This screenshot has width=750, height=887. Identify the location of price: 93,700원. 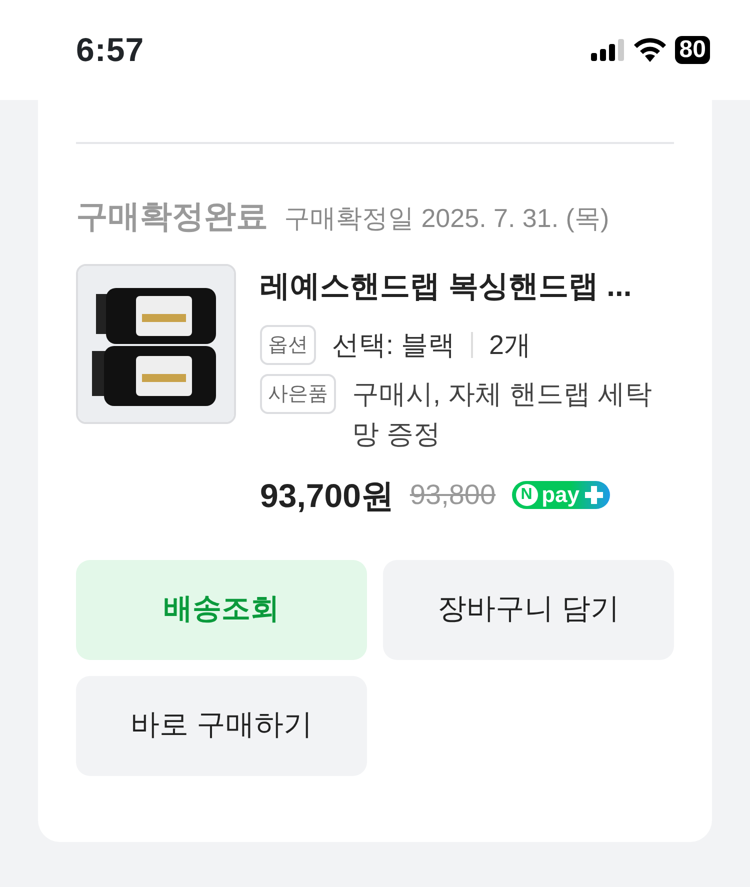
(327, 496).